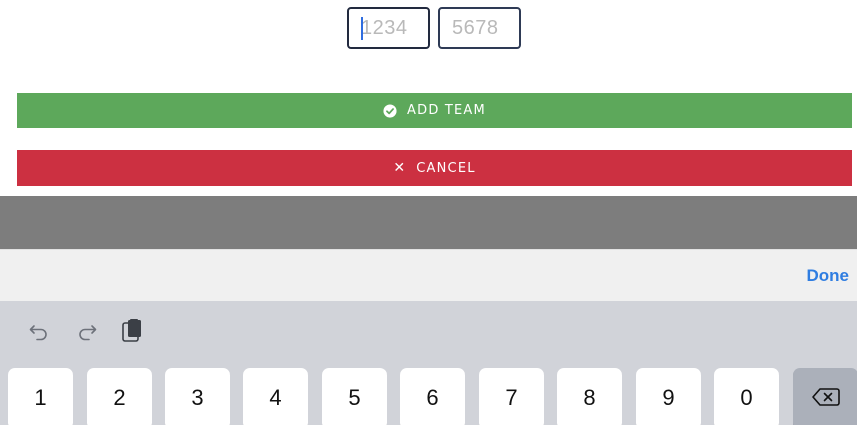  I want to click on add-team-button: ADD TEAM, so click(434, 110).